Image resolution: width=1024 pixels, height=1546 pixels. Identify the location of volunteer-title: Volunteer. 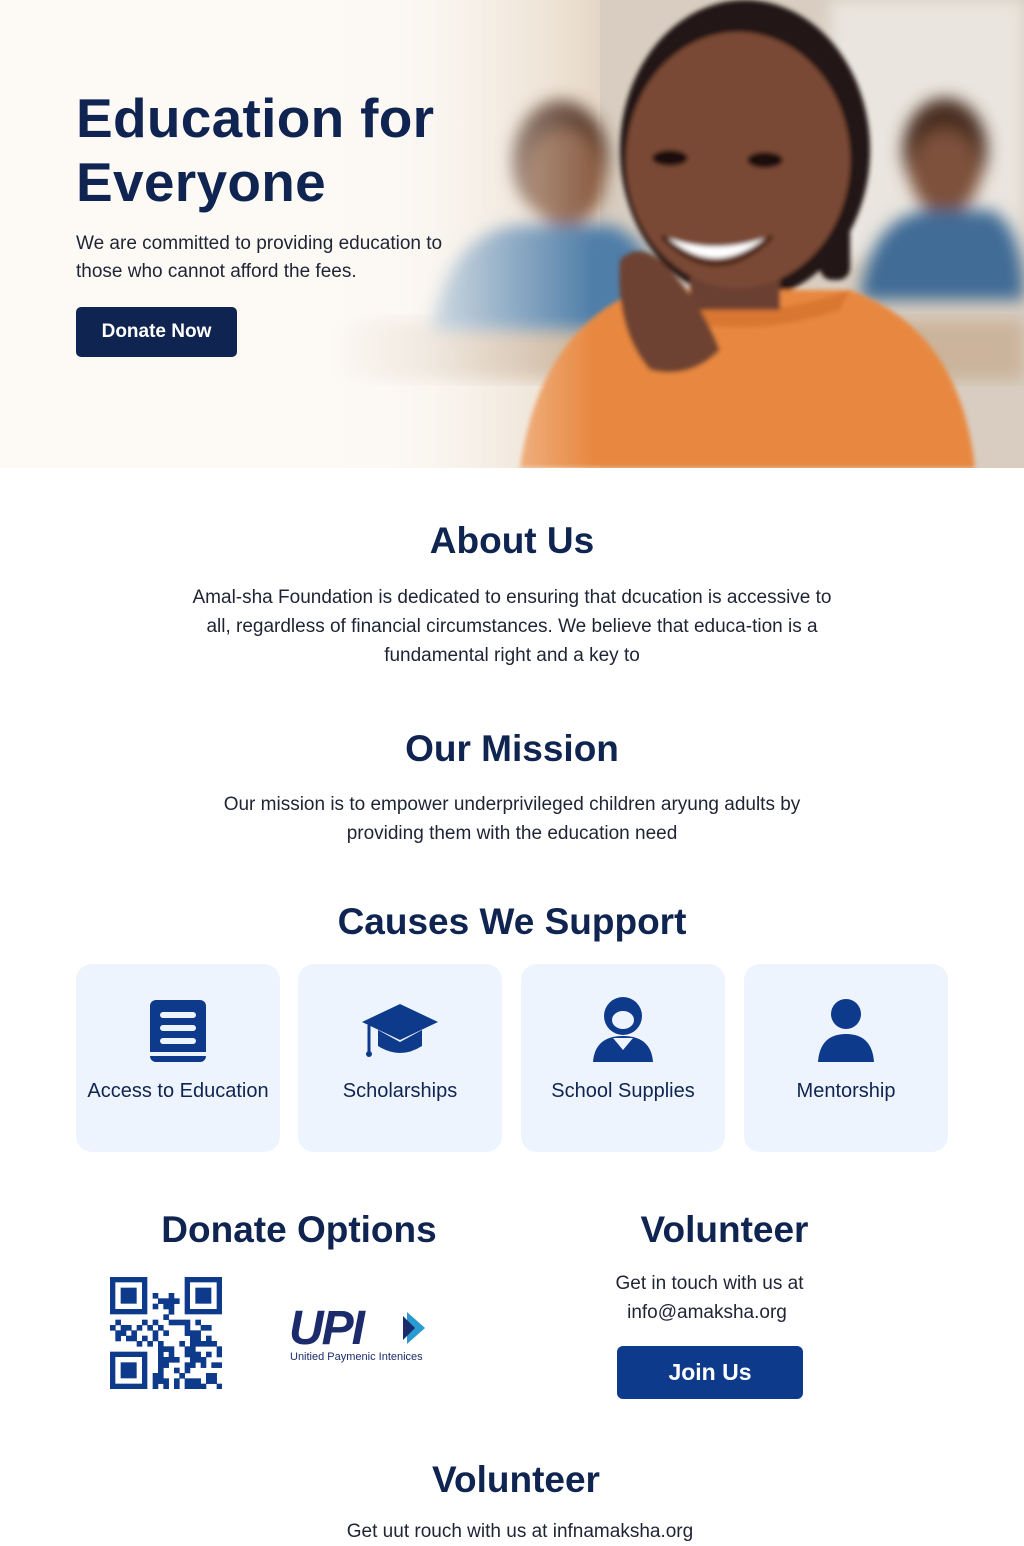
(724, 1229).